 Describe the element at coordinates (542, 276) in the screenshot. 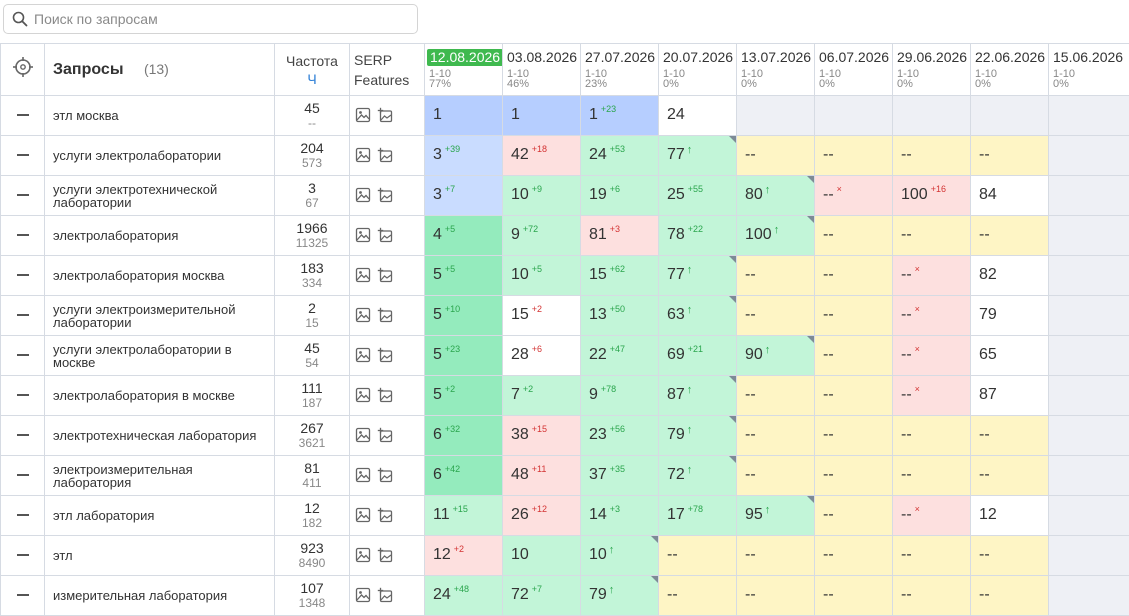

I see `position-cell: 10+5` at that location.